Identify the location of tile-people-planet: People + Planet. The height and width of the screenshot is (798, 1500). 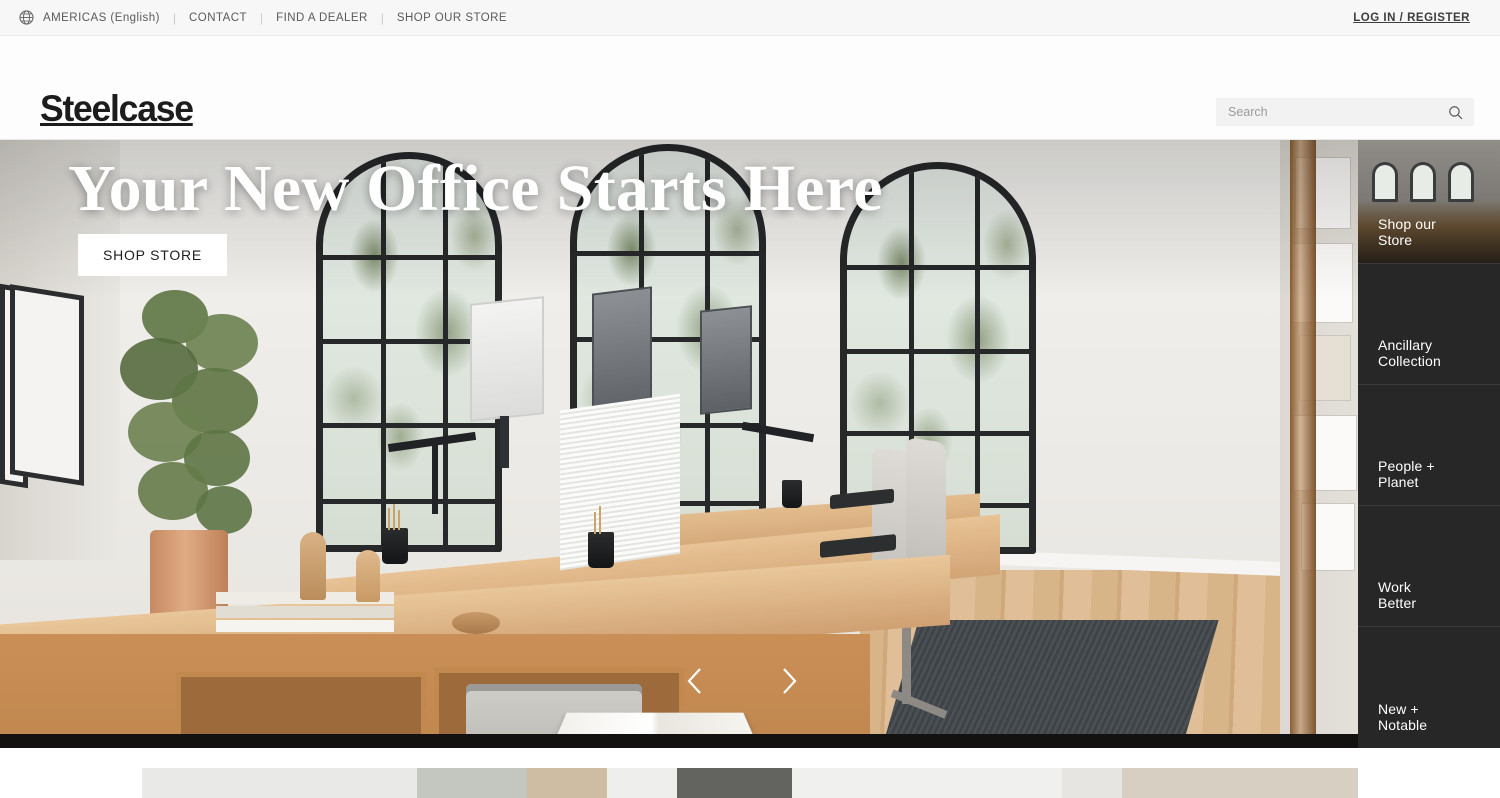
(1429, 445).